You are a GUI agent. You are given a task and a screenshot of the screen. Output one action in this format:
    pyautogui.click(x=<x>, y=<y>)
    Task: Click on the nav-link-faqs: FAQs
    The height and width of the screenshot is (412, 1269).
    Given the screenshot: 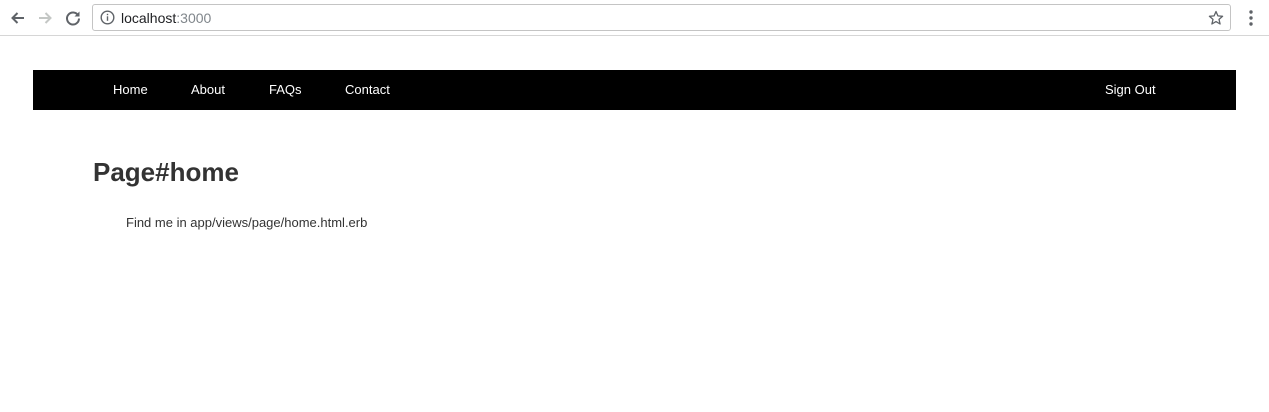 What is the action you would take?
    pyautogui.click(x=285, y=90)
    